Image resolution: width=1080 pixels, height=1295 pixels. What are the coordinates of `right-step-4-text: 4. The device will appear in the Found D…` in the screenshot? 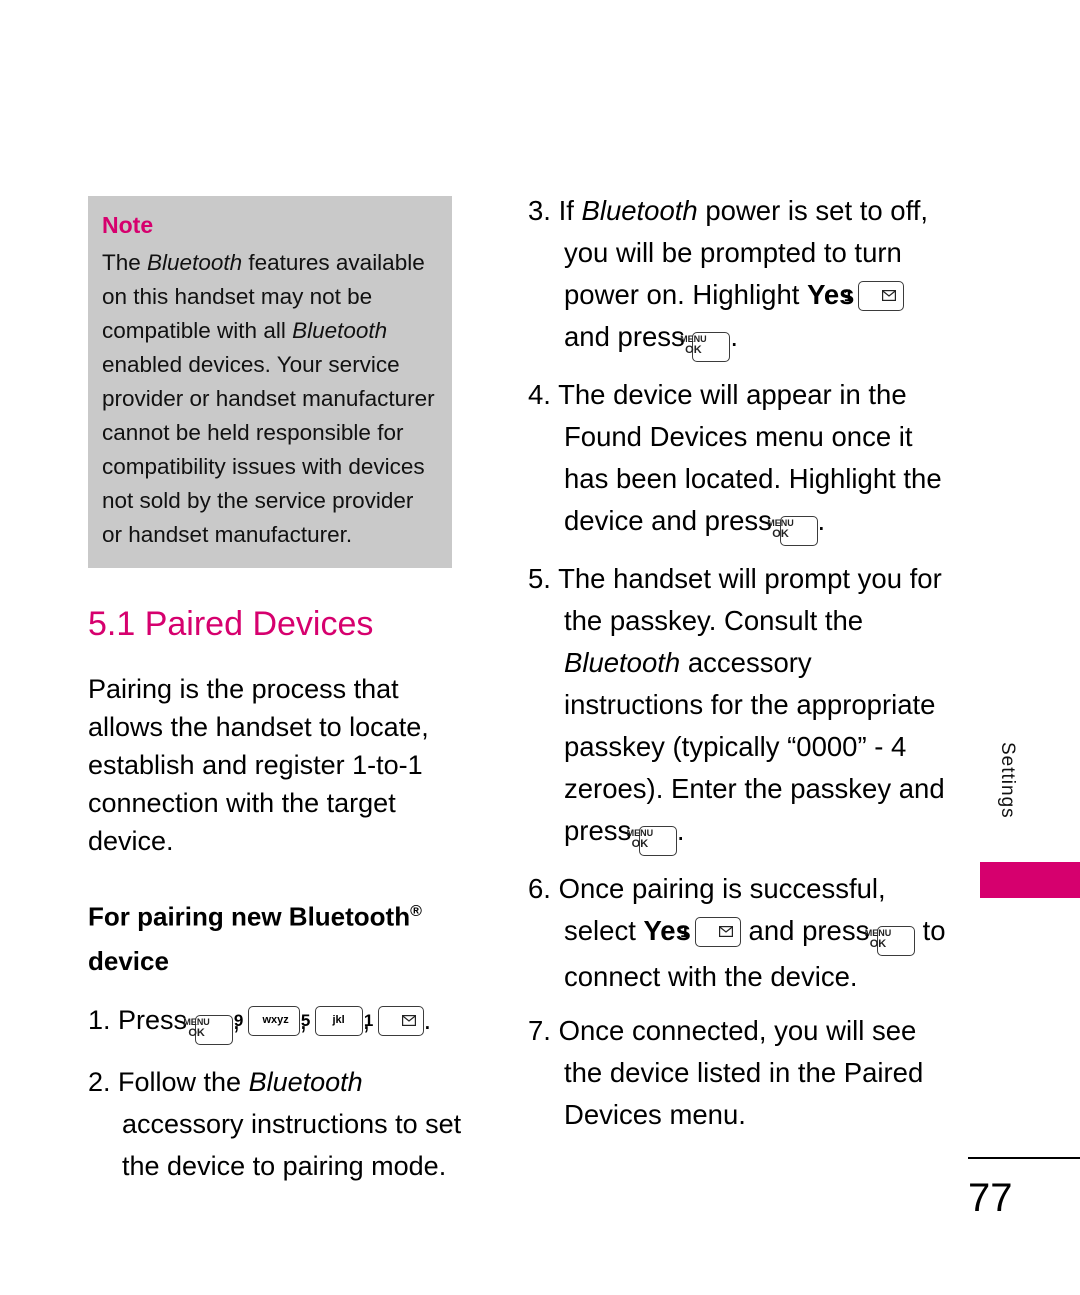 It's located at (735, 457).